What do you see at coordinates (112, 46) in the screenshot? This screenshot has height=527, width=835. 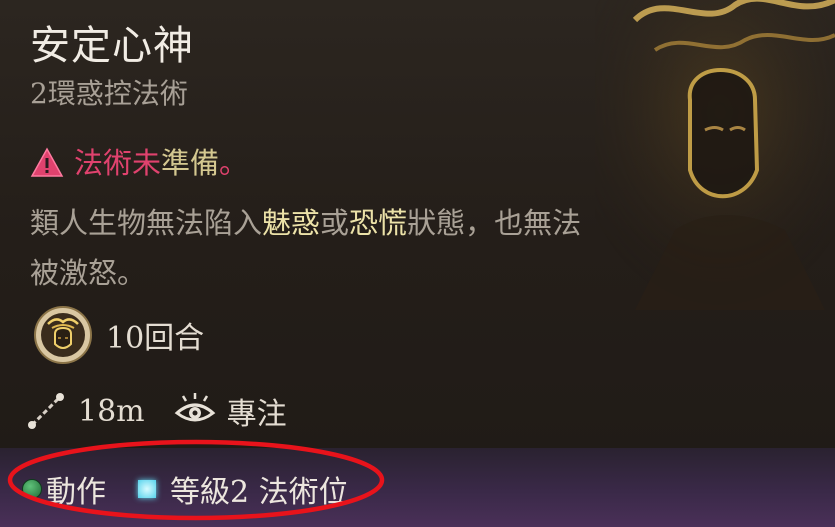 I see `spell-title: 安定心神` at bounding box center [112, 46].